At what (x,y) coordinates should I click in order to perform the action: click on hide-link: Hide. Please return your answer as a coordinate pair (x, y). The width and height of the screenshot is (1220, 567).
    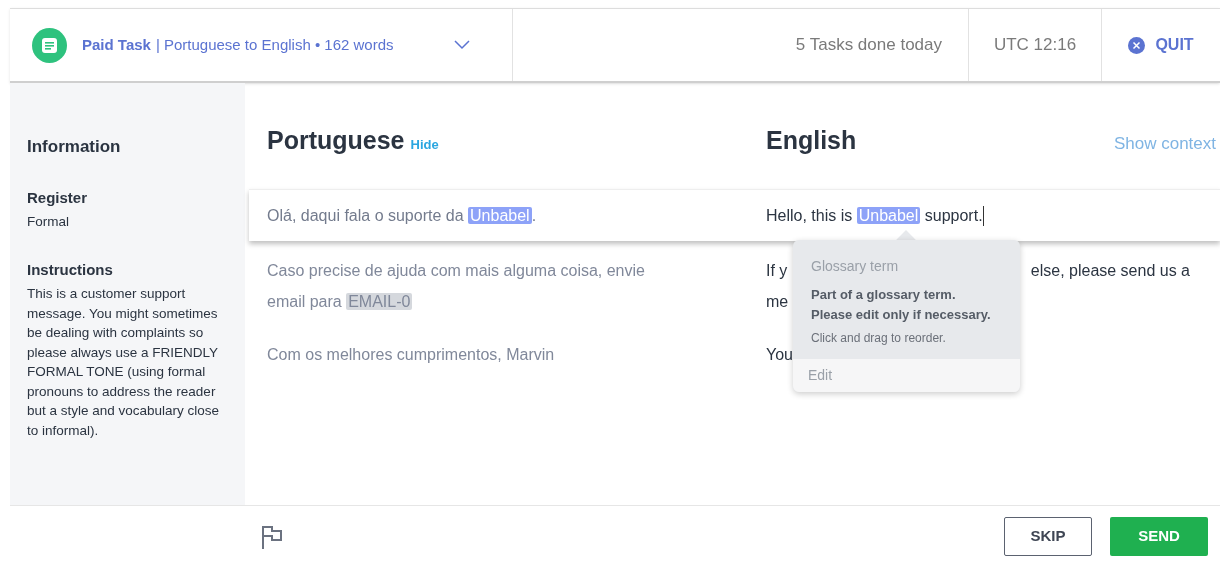
    Looking at the image, I should click on (424, 144).